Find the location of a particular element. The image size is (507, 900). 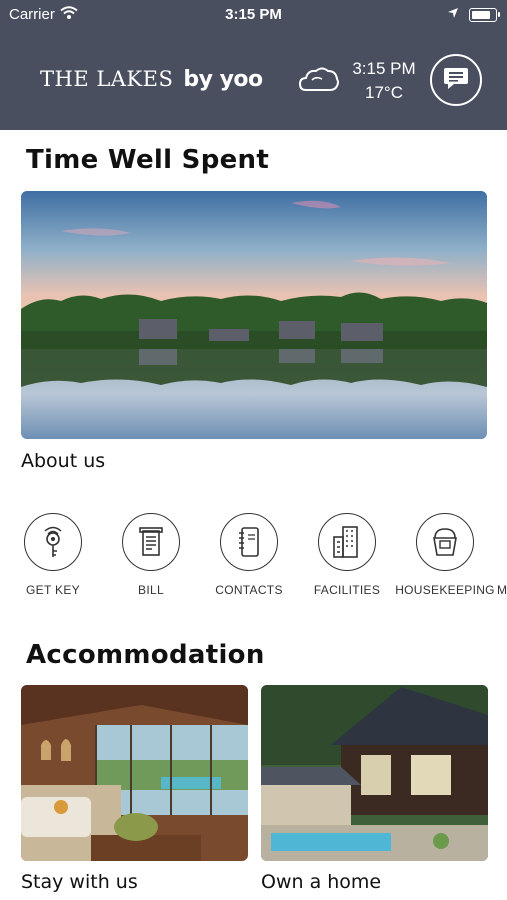

bill-icon is located at coordinates (151, 542).